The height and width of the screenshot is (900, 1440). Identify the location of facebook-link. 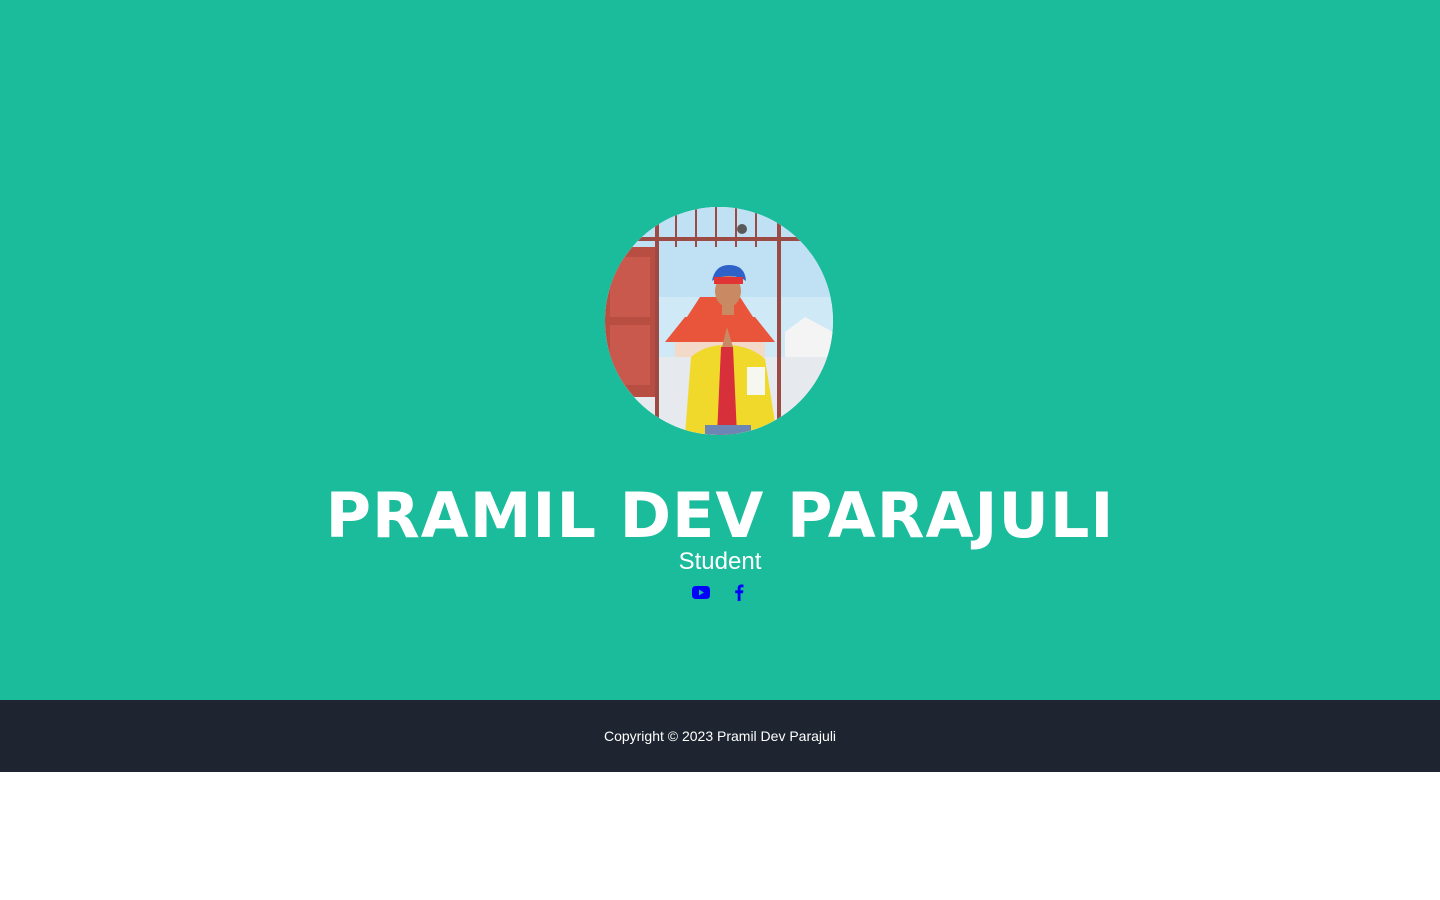
(739, 592).